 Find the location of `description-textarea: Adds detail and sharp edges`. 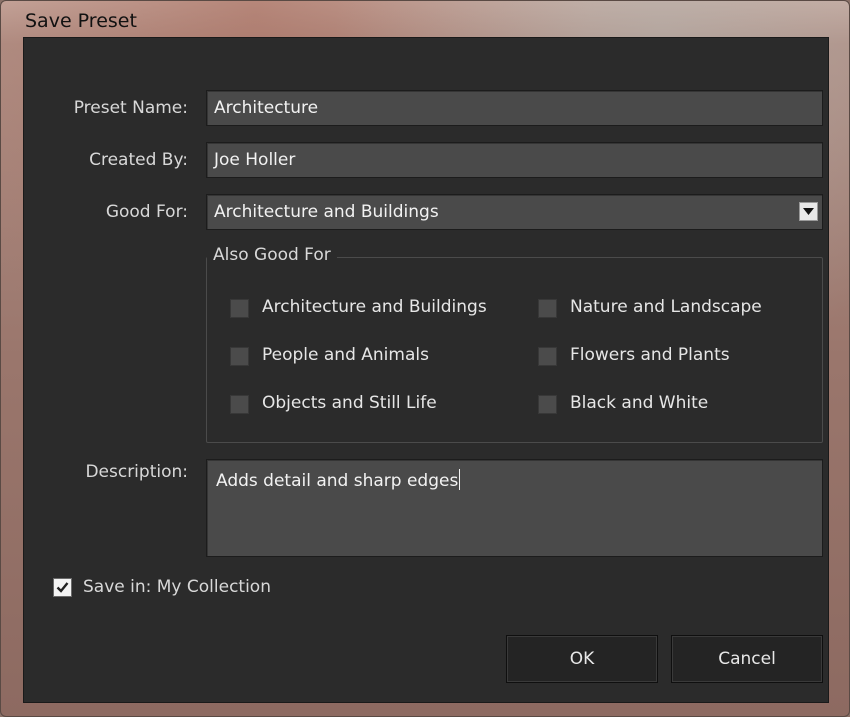

description-textarea: Adds detail and sharp edges is located at coordinates (514, 508).